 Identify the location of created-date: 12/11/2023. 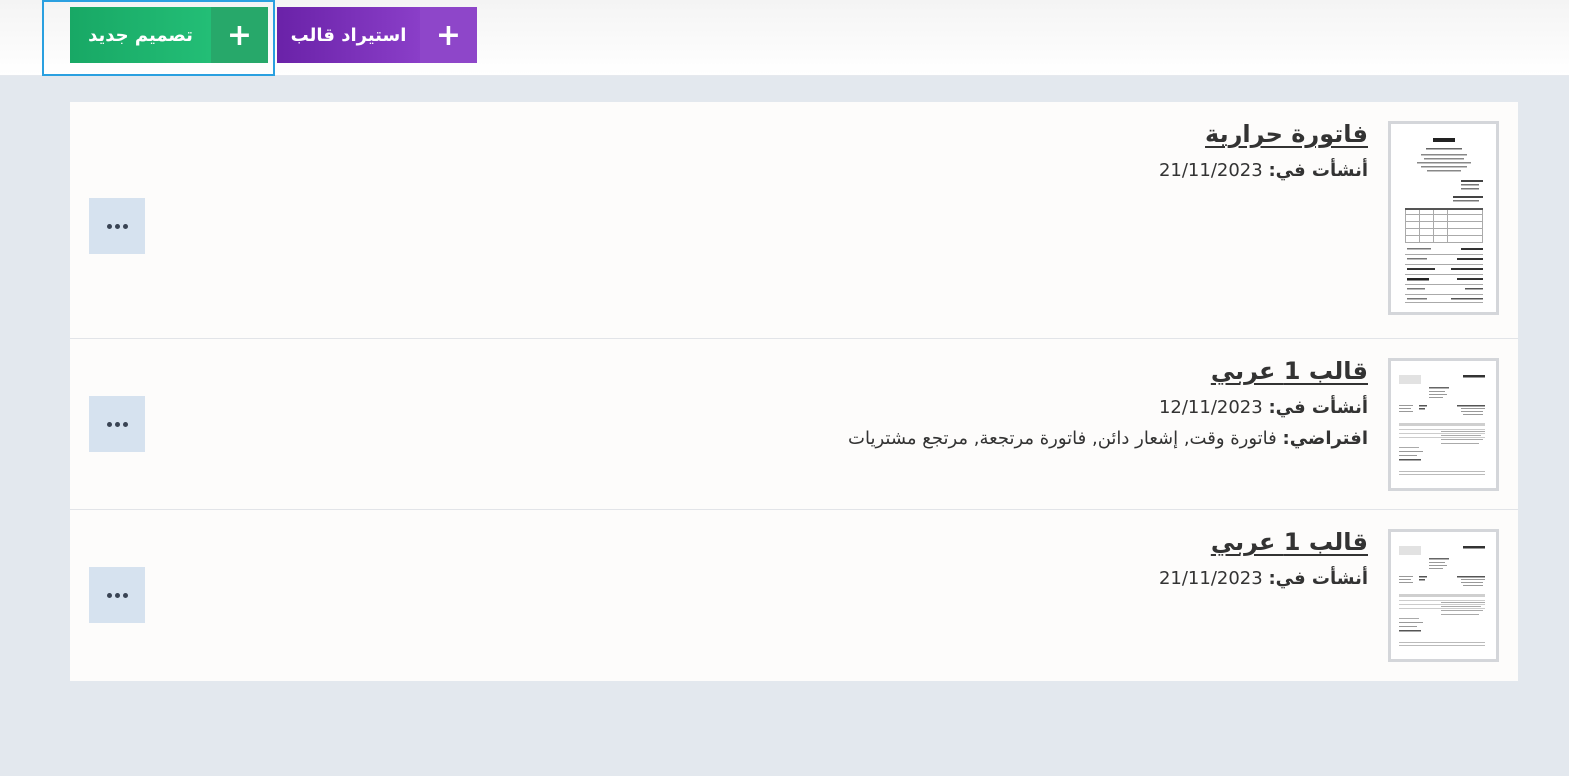
(1210, 407).